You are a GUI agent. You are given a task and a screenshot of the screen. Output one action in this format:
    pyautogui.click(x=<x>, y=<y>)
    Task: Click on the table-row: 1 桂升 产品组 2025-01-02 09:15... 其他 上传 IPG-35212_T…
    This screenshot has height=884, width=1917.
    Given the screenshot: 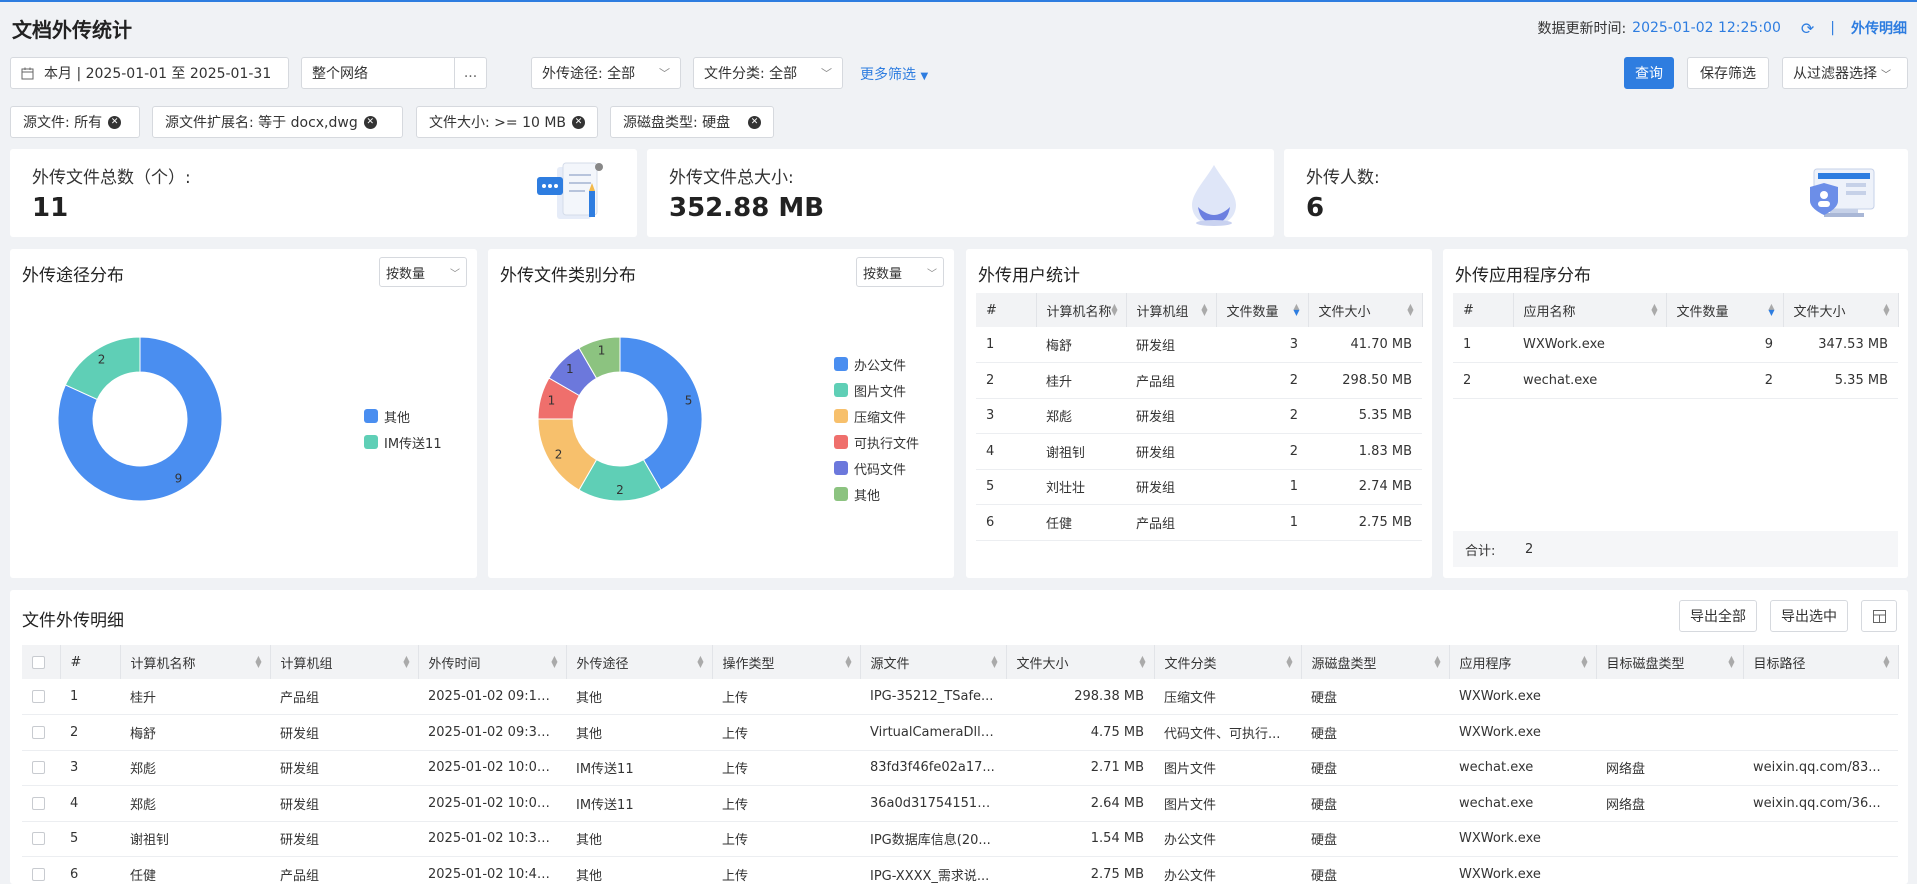 What is the action you would take?
    pyautogui.click(x=960, y=697)
    